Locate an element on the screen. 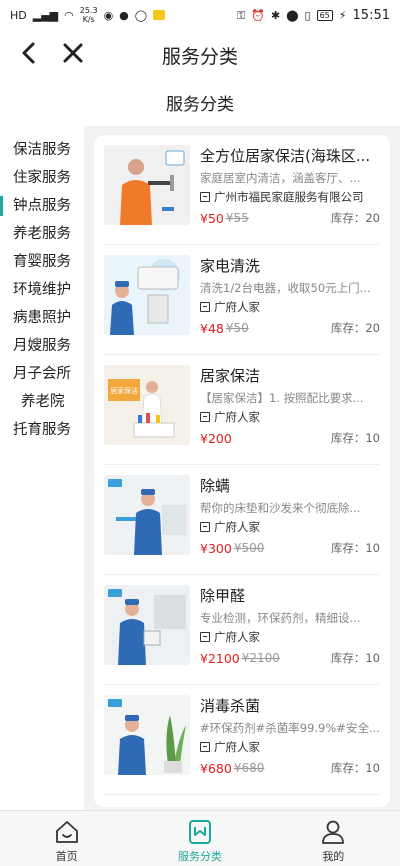 Image resolution: width=400 pixels, height=866 pixels. sidebar-item-confinement-center: 月子会所 is located at coordinates (42, 374).